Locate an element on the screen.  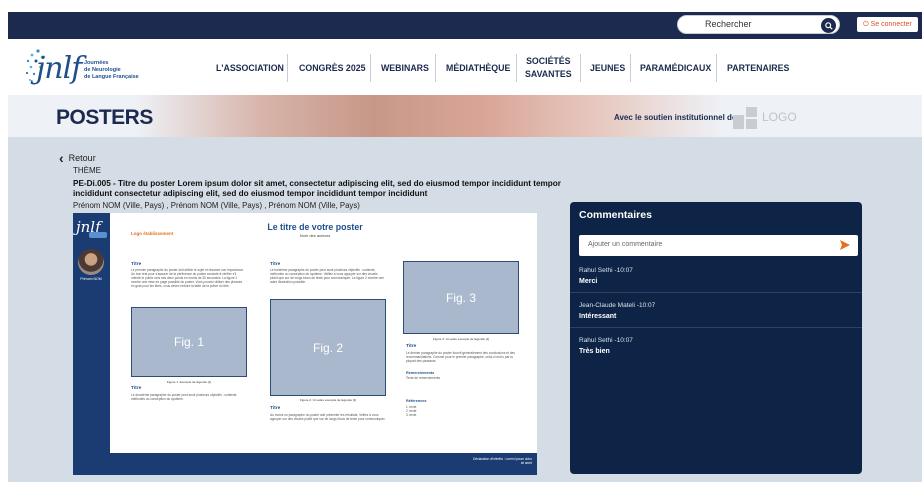
page-title: POSTERS is located at coordinates (104, 117).